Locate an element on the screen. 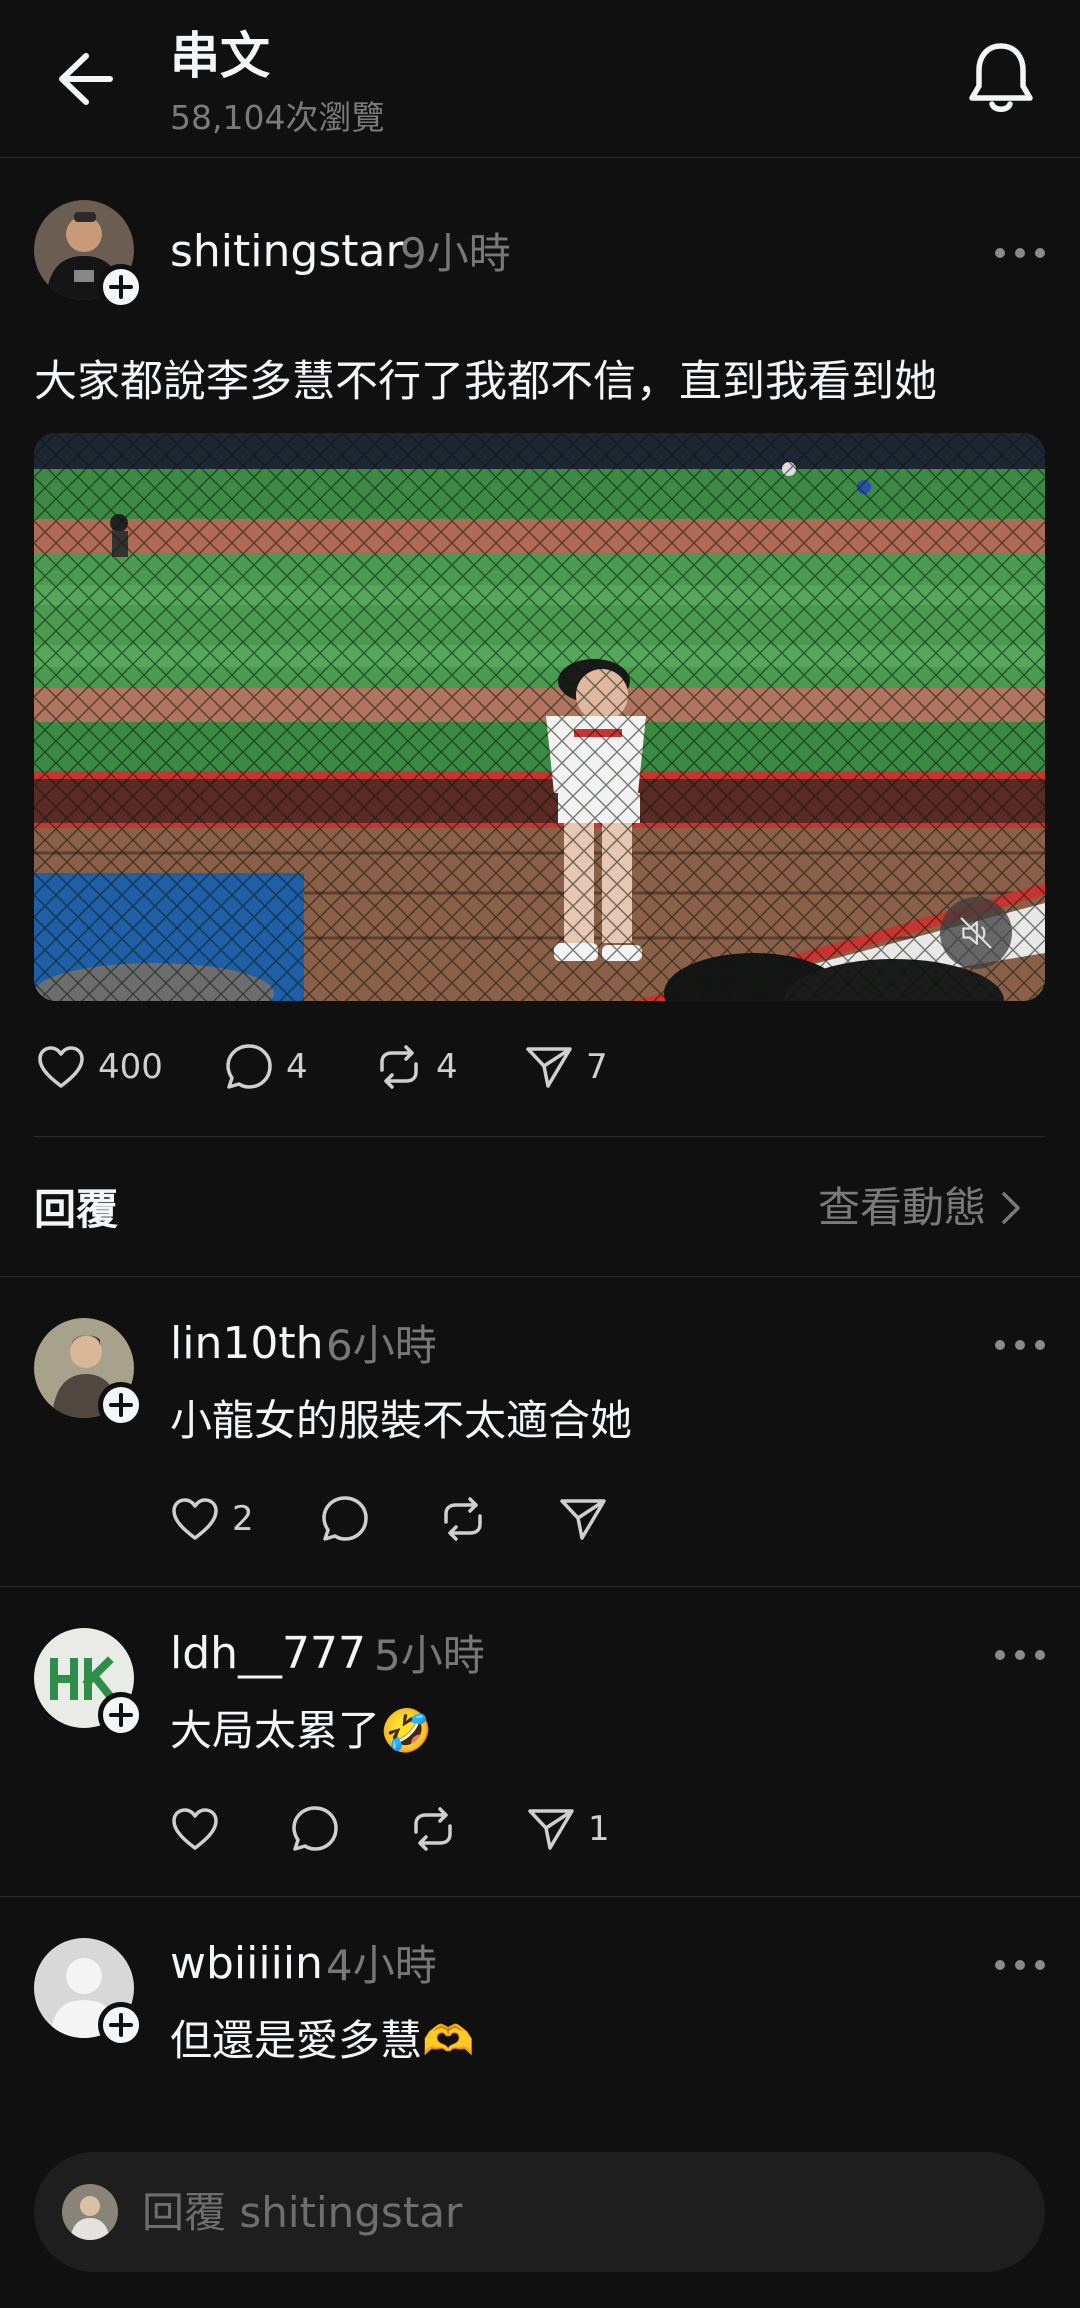 The height and width of the screenshot is (2308, 1080). like-button: 400 is located at coordinates (98, 1067).